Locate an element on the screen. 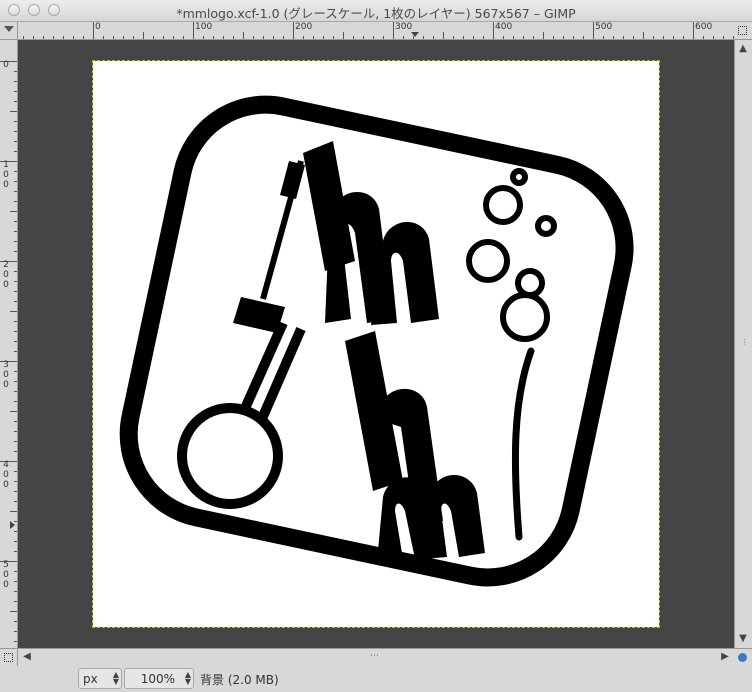 The width and height of the screenshot is (752, 692). h-ruler-label-200: 200 is located at coordinates (304, 27).